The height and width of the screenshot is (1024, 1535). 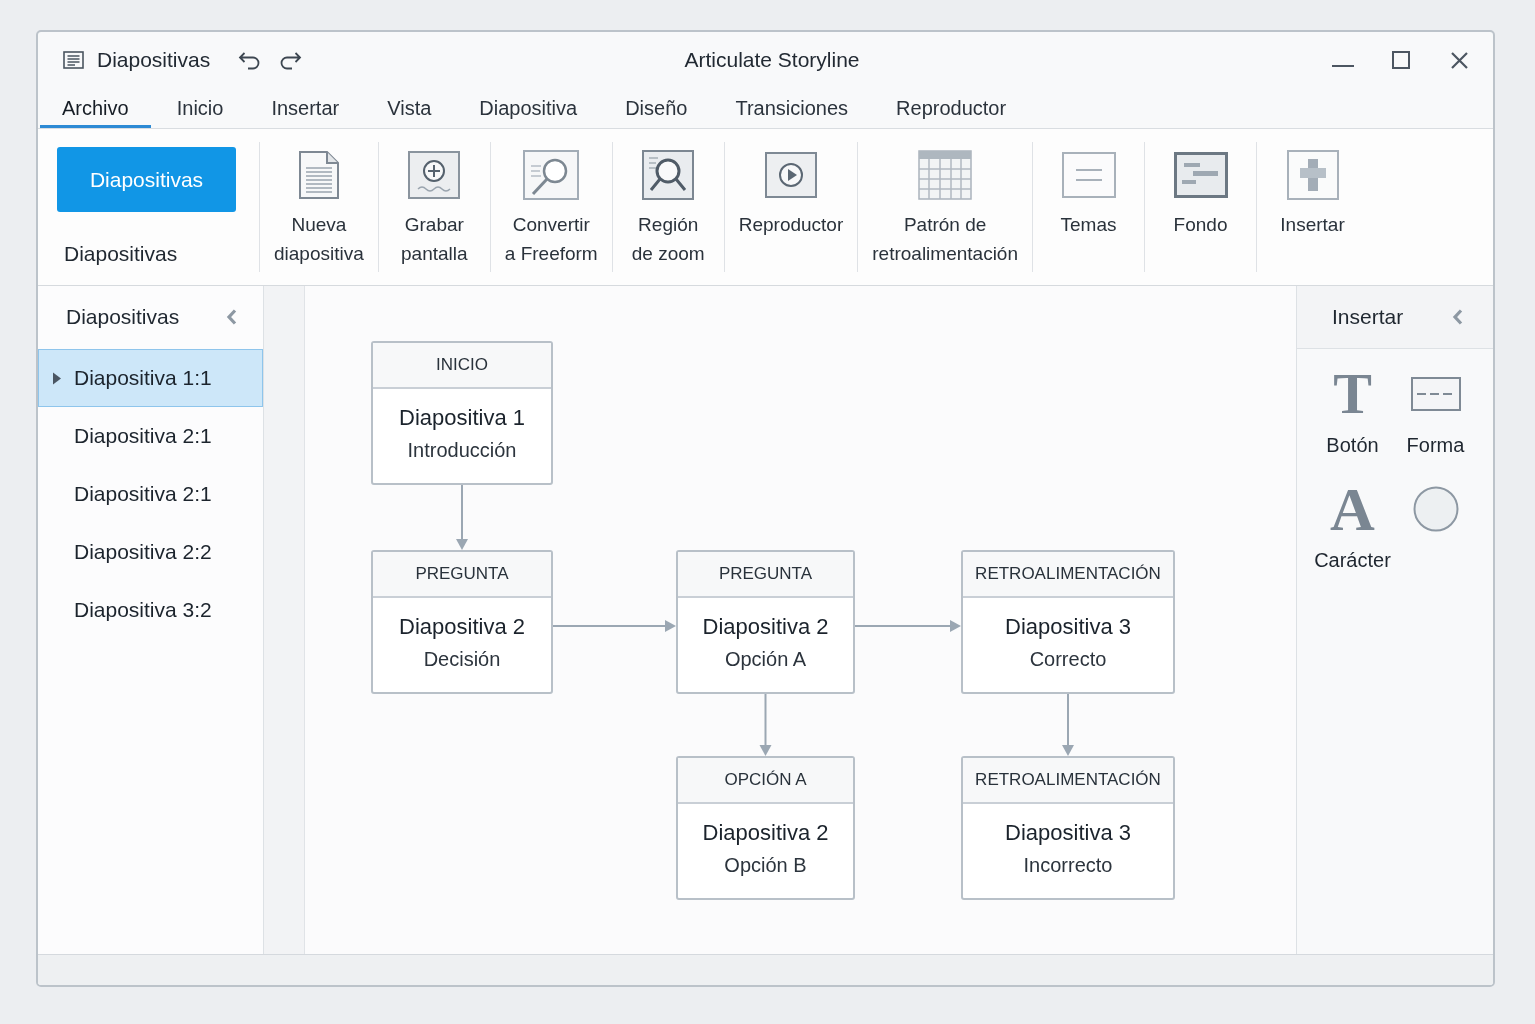 I want to click on app-title: Articulate Storyline, so click(x=772, y=60).